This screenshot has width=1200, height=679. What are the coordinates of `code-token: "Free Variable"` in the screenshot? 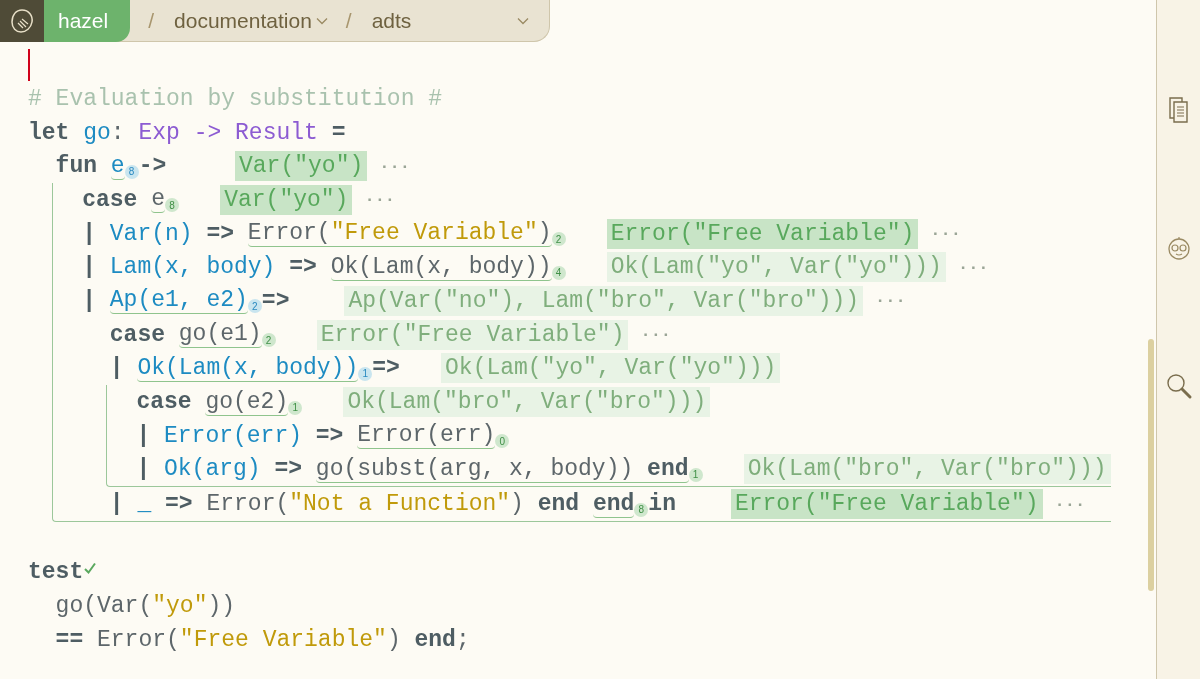 It's located at (283, 639).